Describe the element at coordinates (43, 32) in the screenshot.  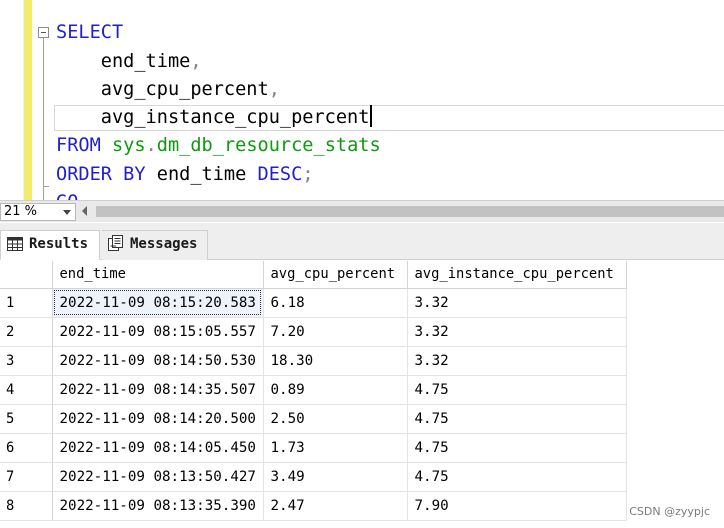
I see `collapse-icon` at that location.